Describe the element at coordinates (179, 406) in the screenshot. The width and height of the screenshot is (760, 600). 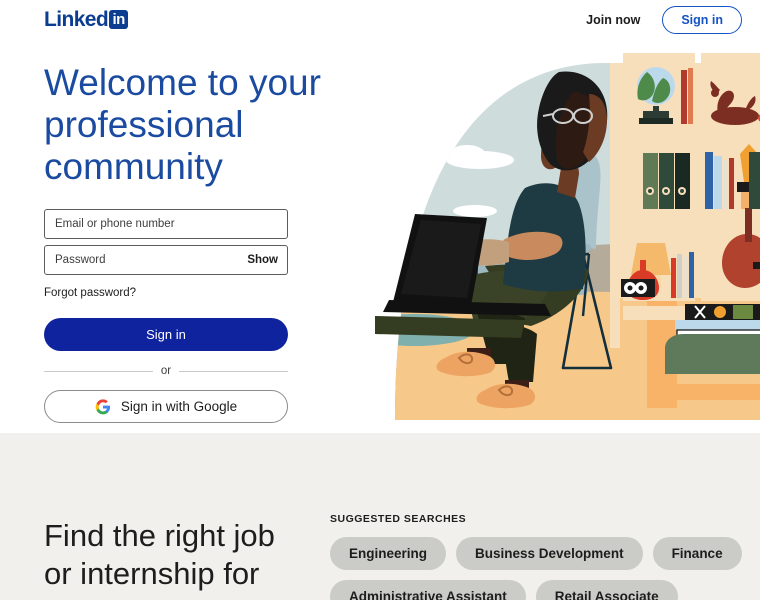
I see `google-button-label: Sign in with Google` at that location.